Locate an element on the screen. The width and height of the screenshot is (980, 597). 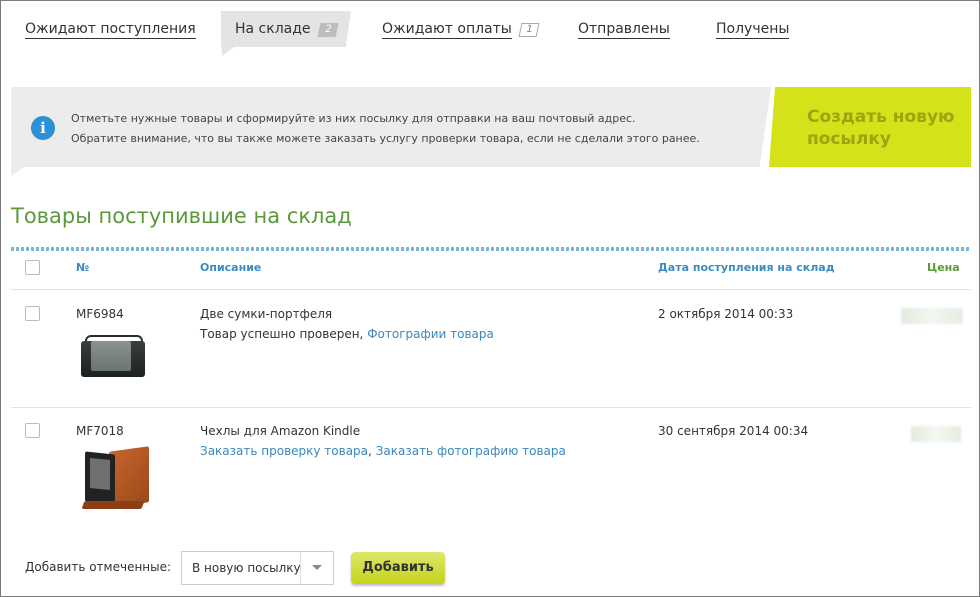
order-photo-link: Заказать фотографию товара is located at coordinates (471, 451).